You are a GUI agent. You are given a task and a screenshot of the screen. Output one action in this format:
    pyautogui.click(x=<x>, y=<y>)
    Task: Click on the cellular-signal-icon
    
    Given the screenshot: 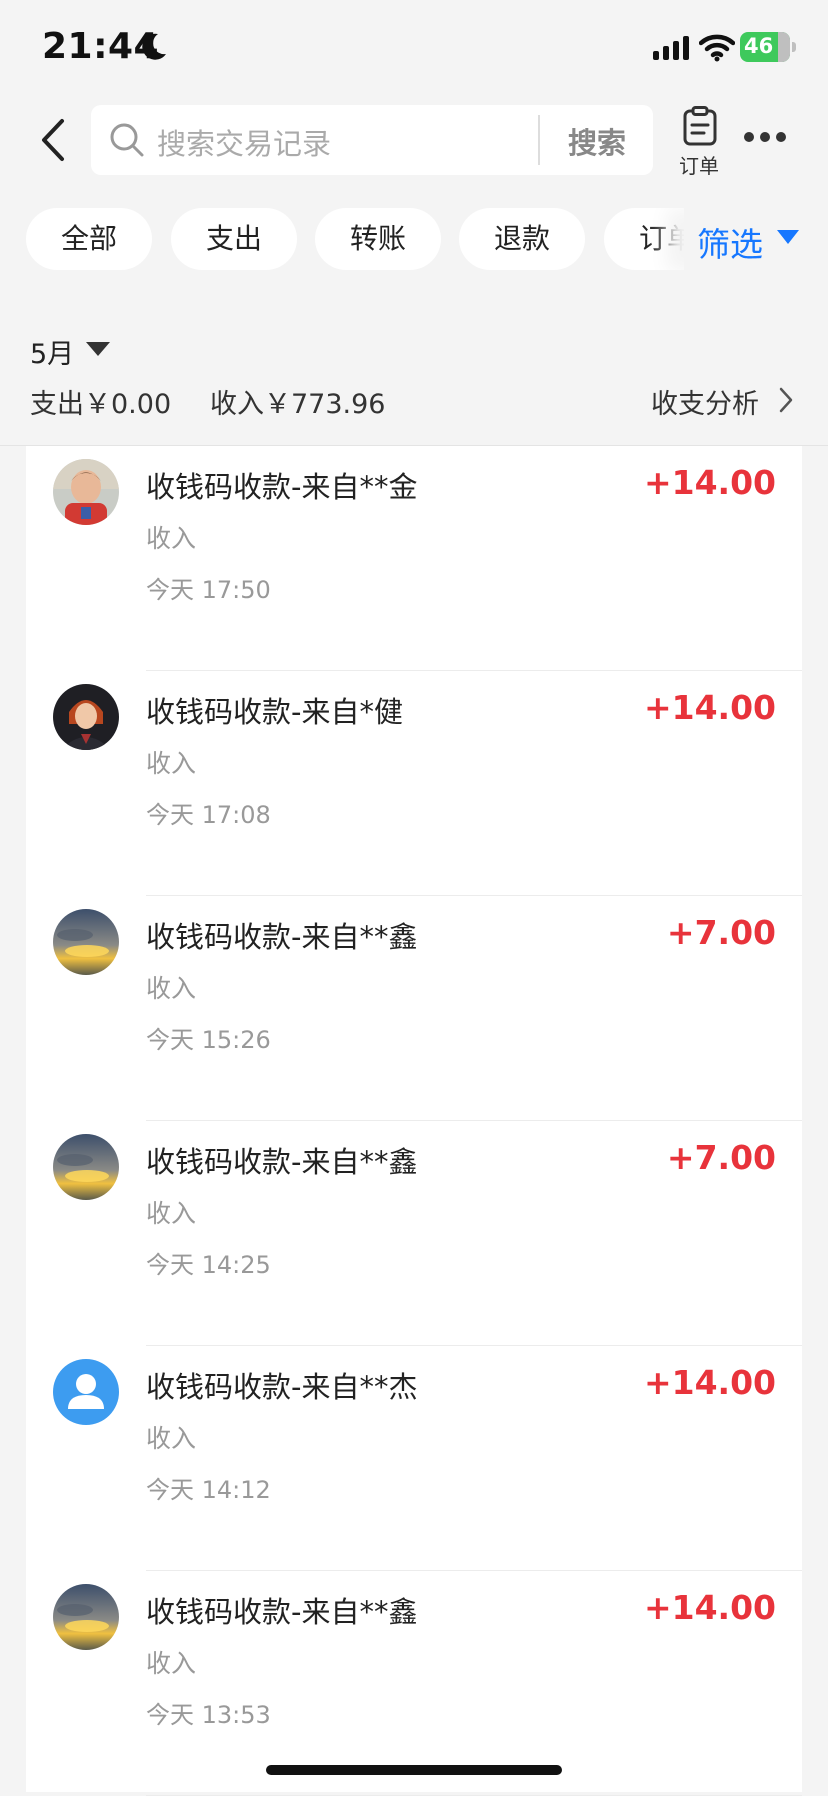 What is the action you would take?
    pyautogui.click(x=671, y=48)
    